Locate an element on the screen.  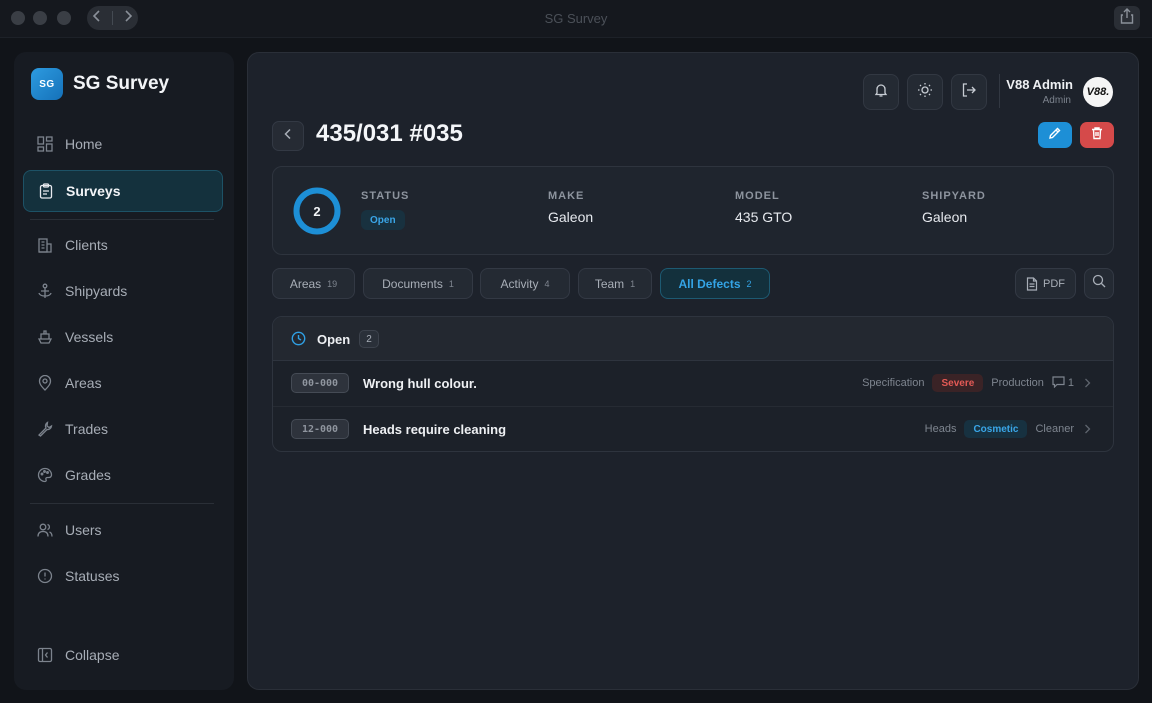
back-button is located at coordinates (288, 136).